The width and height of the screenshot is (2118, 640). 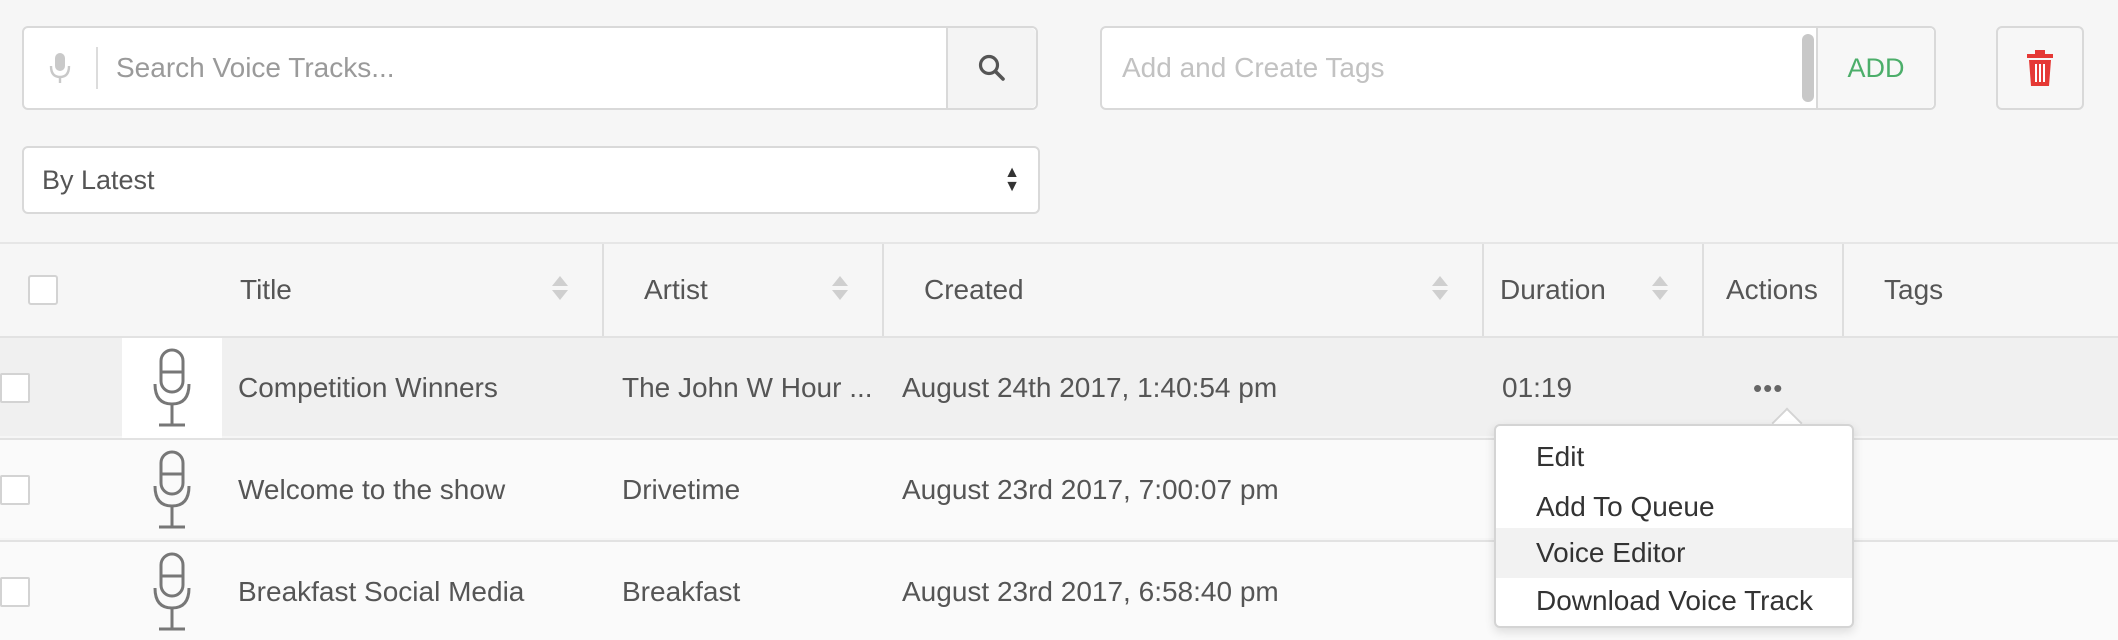 What do you see at coordinates (1875, 68) in the screenshot?
I see `add-tag-button: ADD` at bounding box center [1875, 68].